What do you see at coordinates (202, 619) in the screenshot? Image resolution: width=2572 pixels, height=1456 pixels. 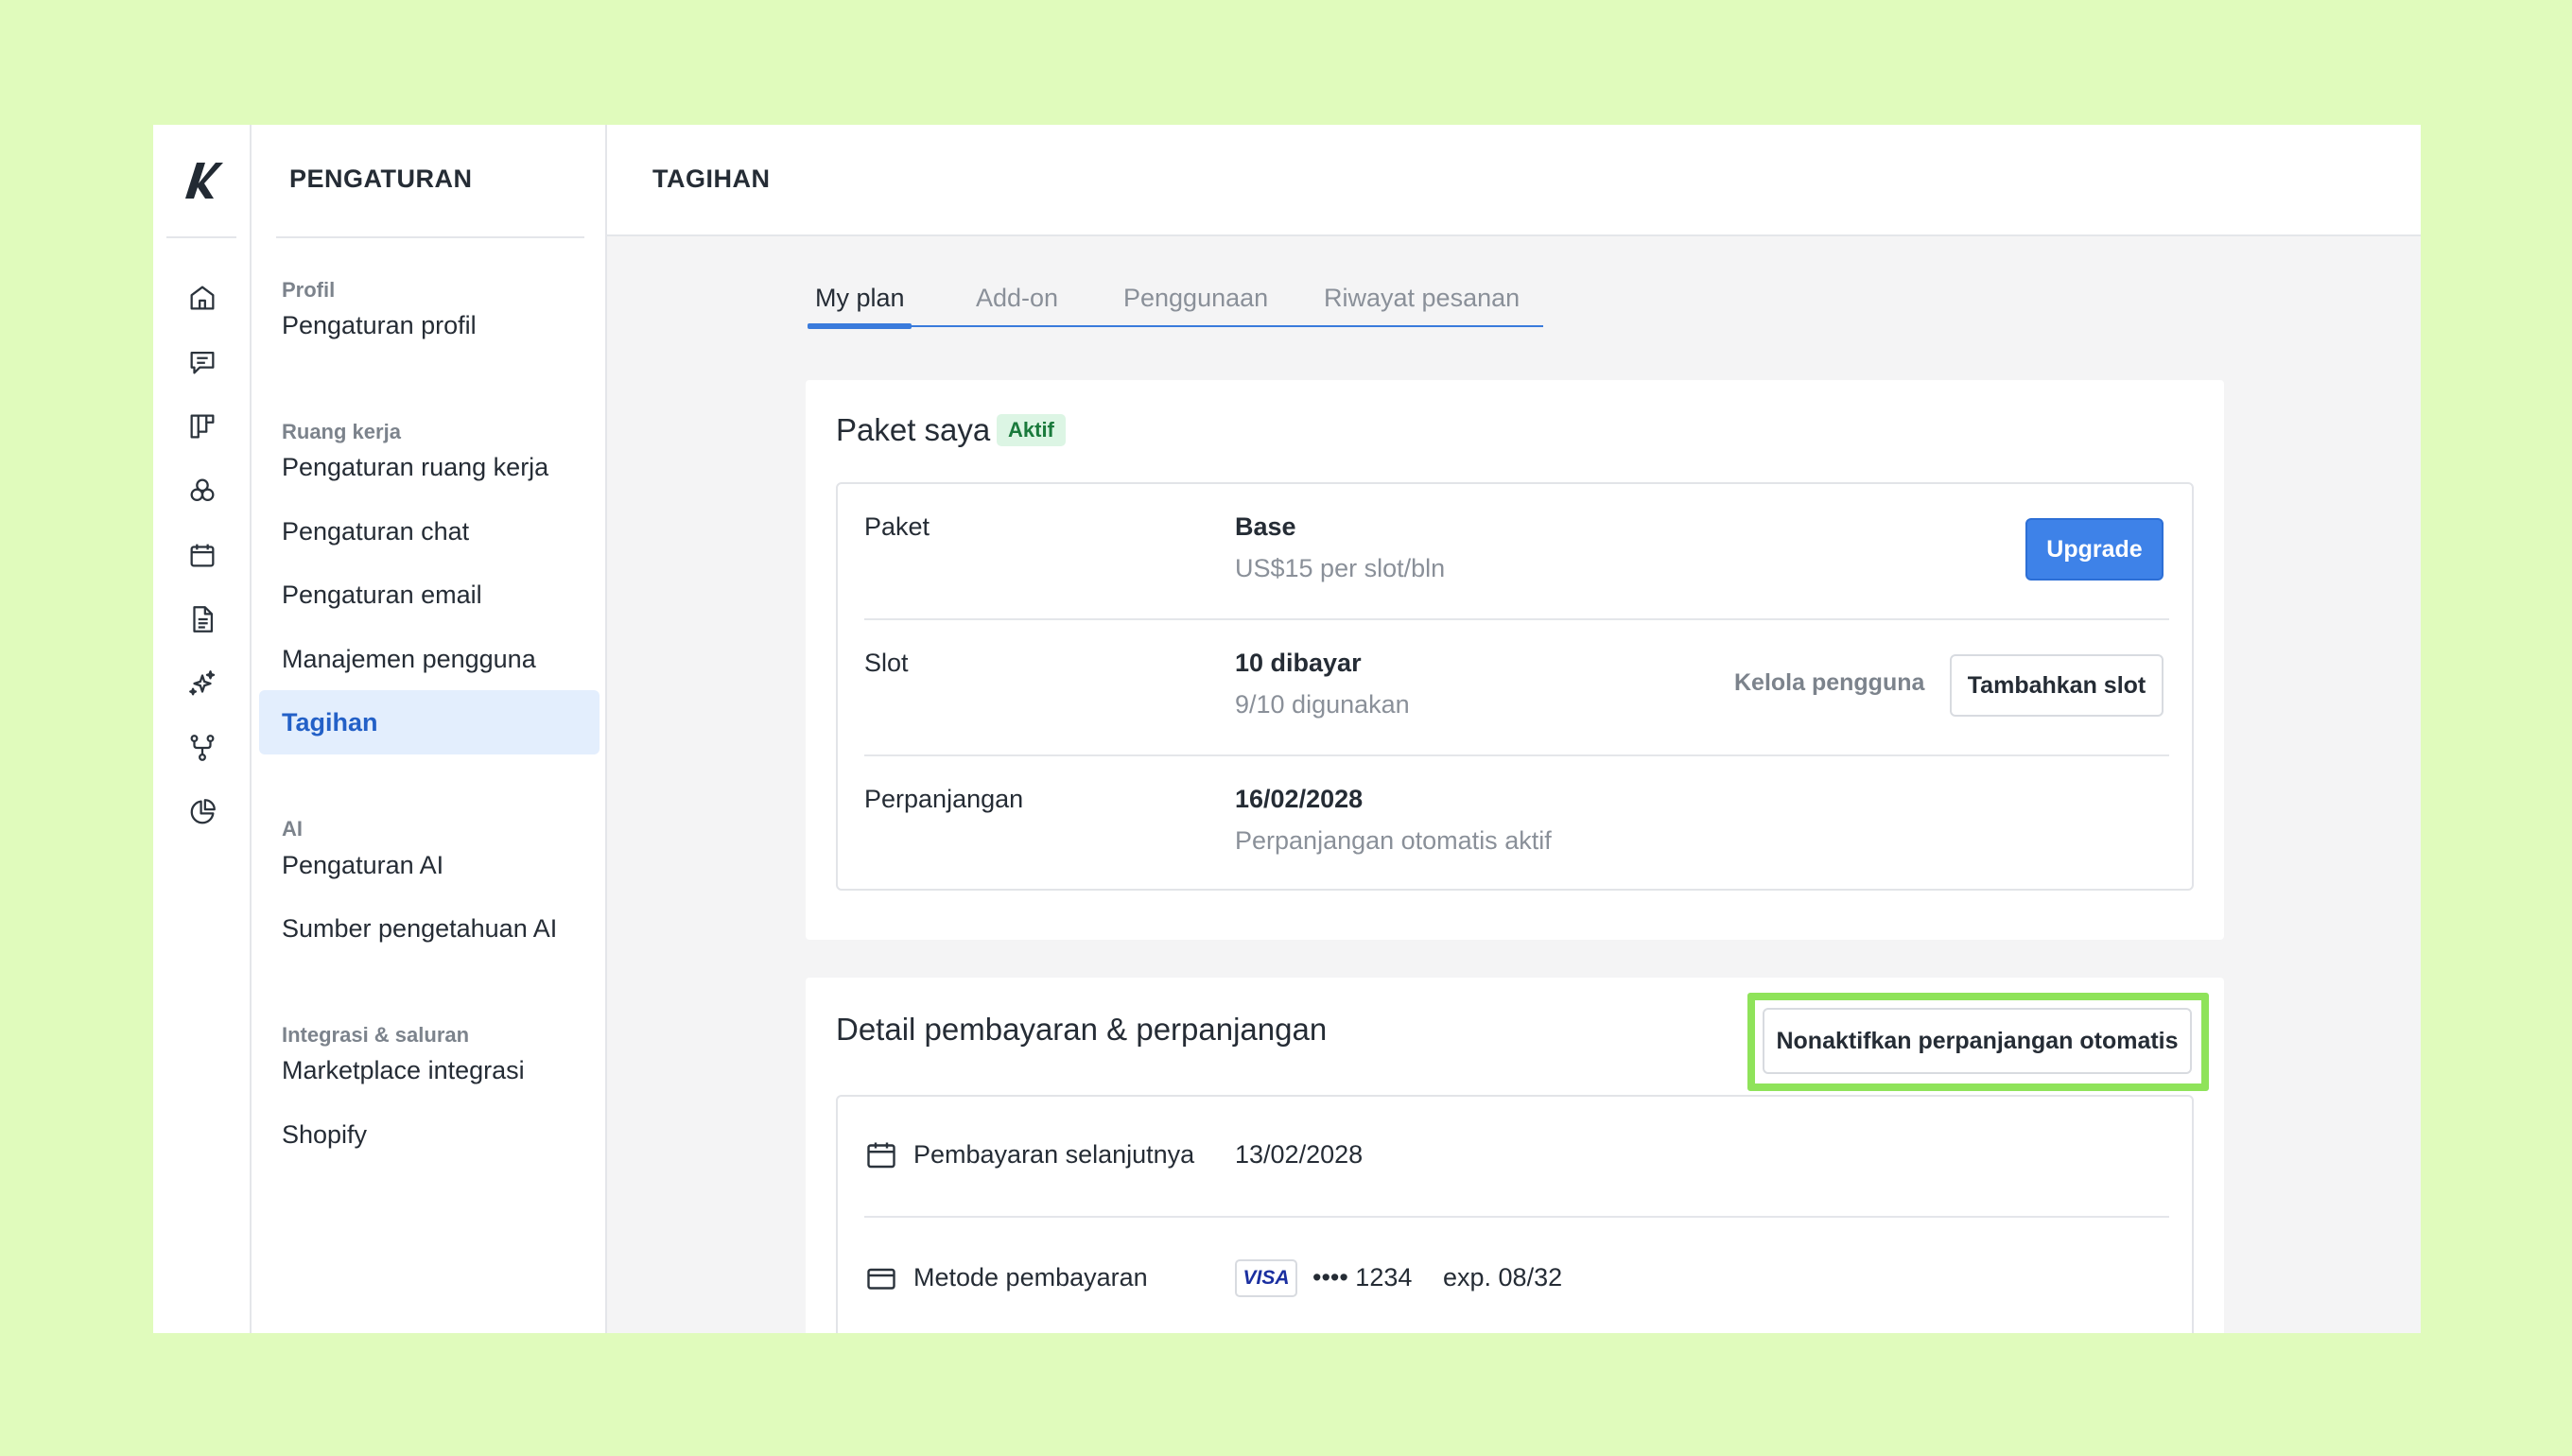 I see `document-icon` at bounding box center [202, 619].